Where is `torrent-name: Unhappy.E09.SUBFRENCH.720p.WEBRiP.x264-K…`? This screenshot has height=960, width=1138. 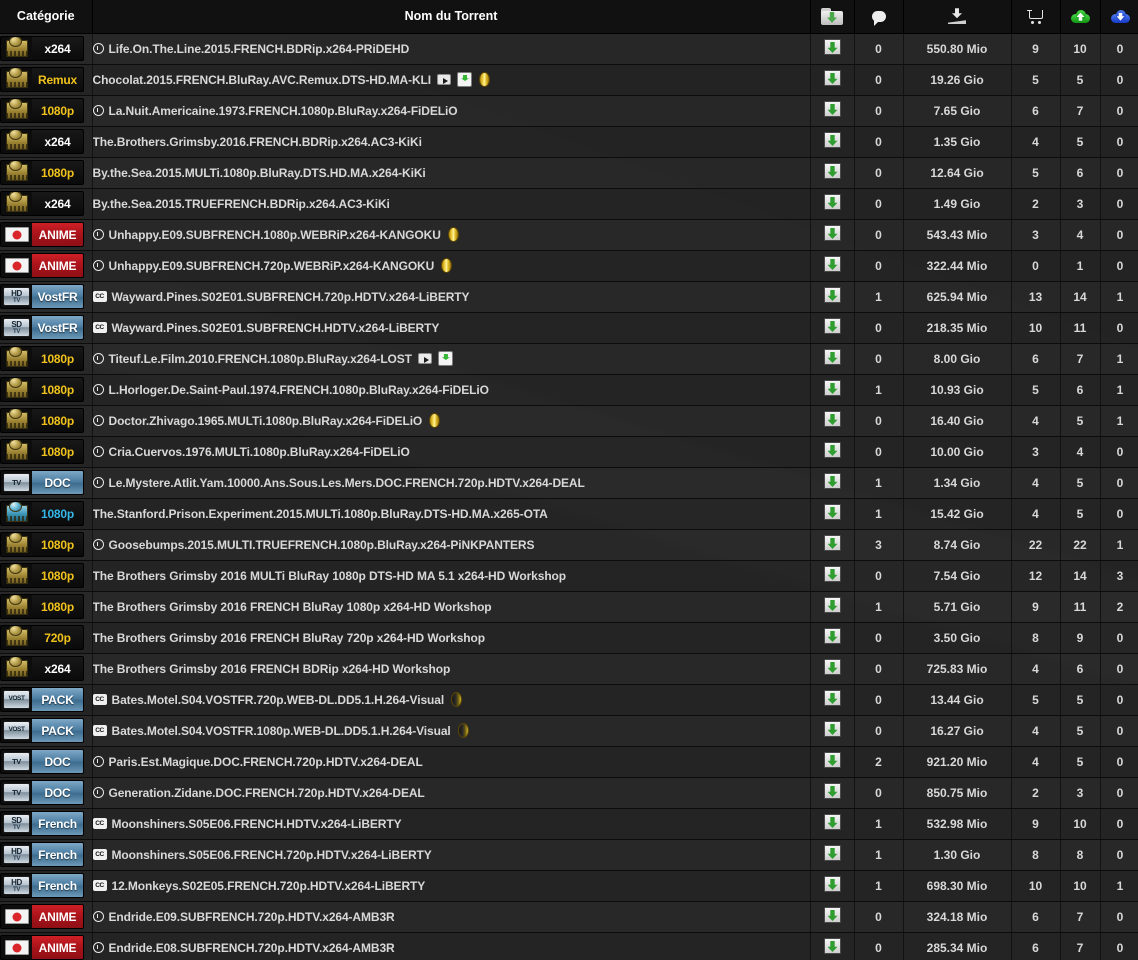 torrent-name: Unhappy.E09.SUBFRENCH.720p.WEBRiP.x264-K… is located at coordinates (272, 266).